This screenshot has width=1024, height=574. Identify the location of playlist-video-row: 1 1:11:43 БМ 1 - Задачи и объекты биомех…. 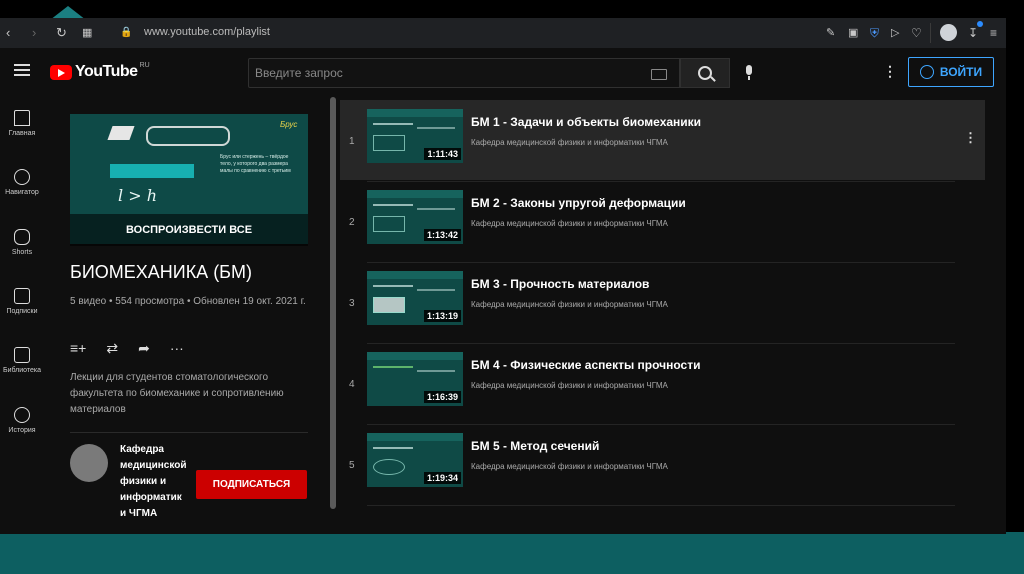
(662, 140).